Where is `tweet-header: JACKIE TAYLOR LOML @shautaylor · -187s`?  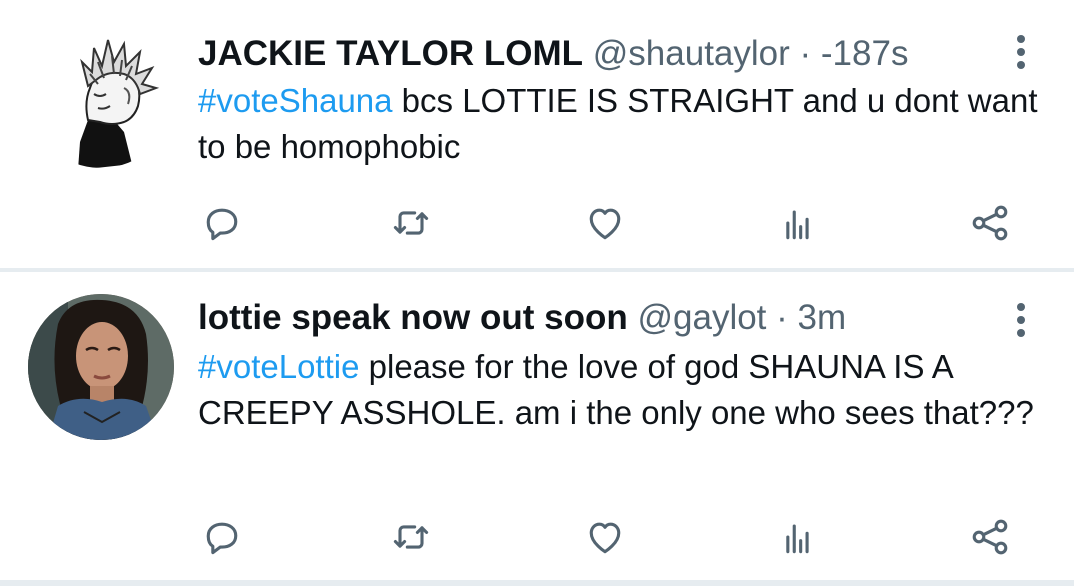
tweet-header: JACKIE TAYLOR LOML @shautaylor · -187s is located at coordinates (553, 54).